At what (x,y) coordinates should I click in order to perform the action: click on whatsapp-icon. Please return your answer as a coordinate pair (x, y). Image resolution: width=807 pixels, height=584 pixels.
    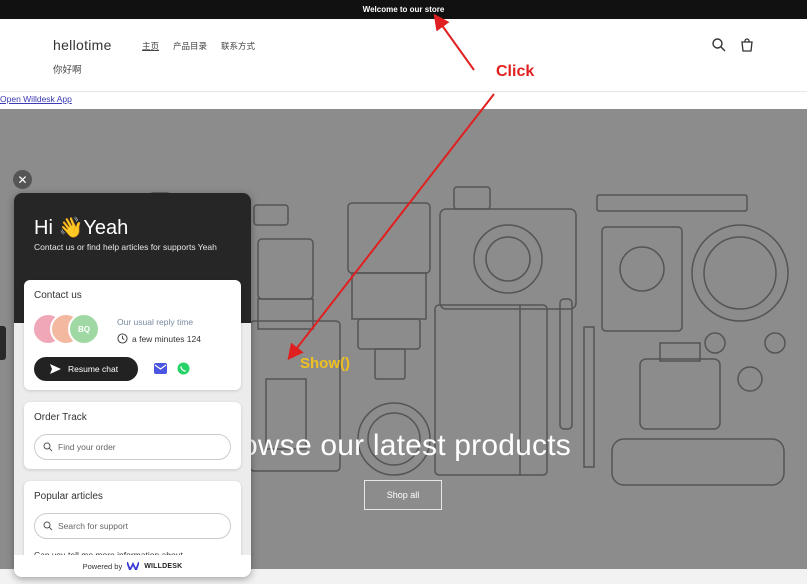
    Looking at the image, I should click on (183, 368).